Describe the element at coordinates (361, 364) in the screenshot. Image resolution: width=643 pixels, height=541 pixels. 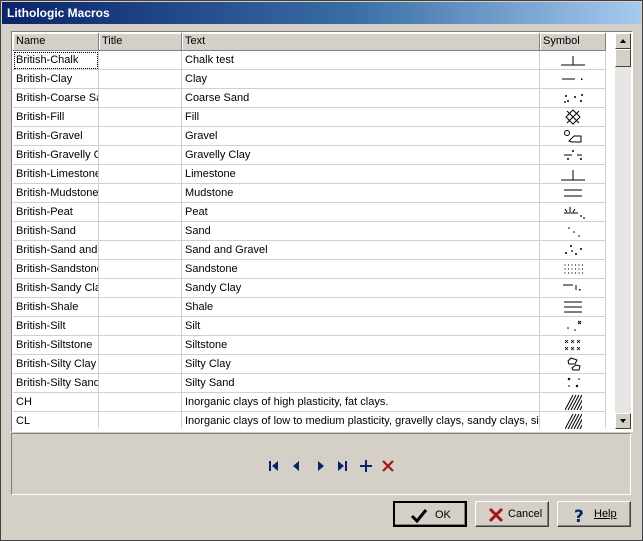
I see `cell-text: Silty Clay` at that location.